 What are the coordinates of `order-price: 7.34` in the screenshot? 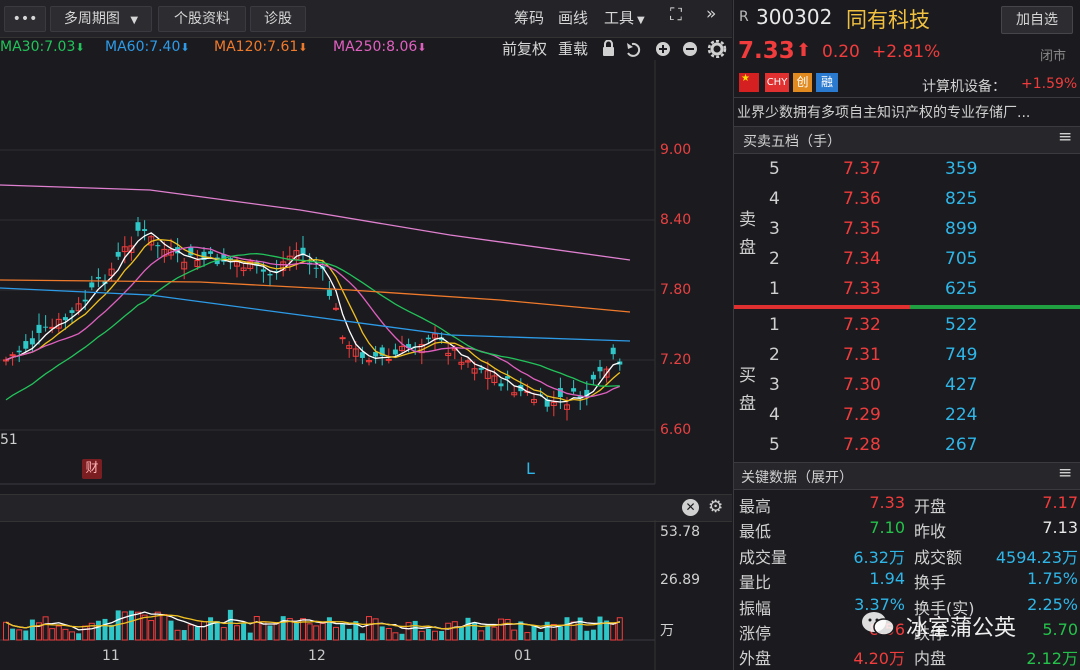 It's located at (862, 259).